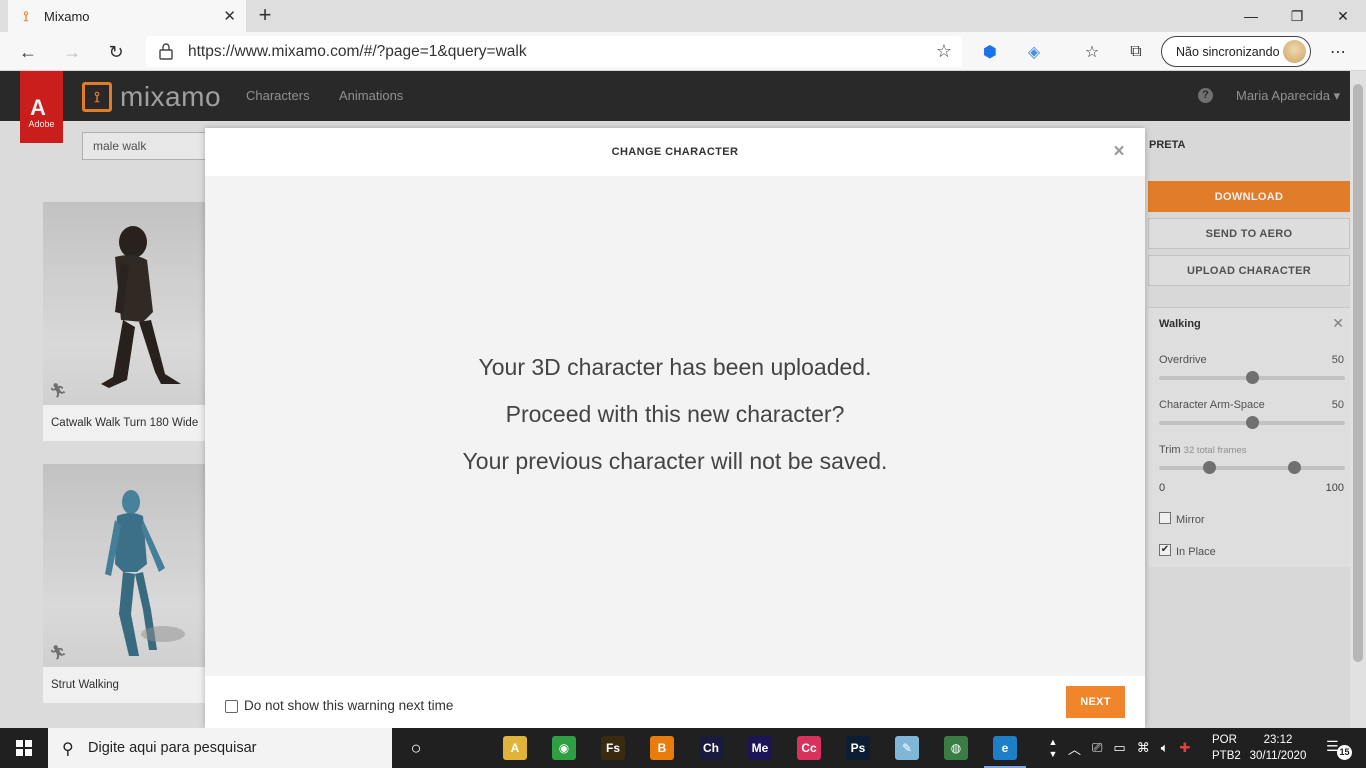 This screenshot has width=1366, height=768. Describe the element at coordinates (711, 748) in the screenshot. I see `character-animator-icon: Ch` at that location.